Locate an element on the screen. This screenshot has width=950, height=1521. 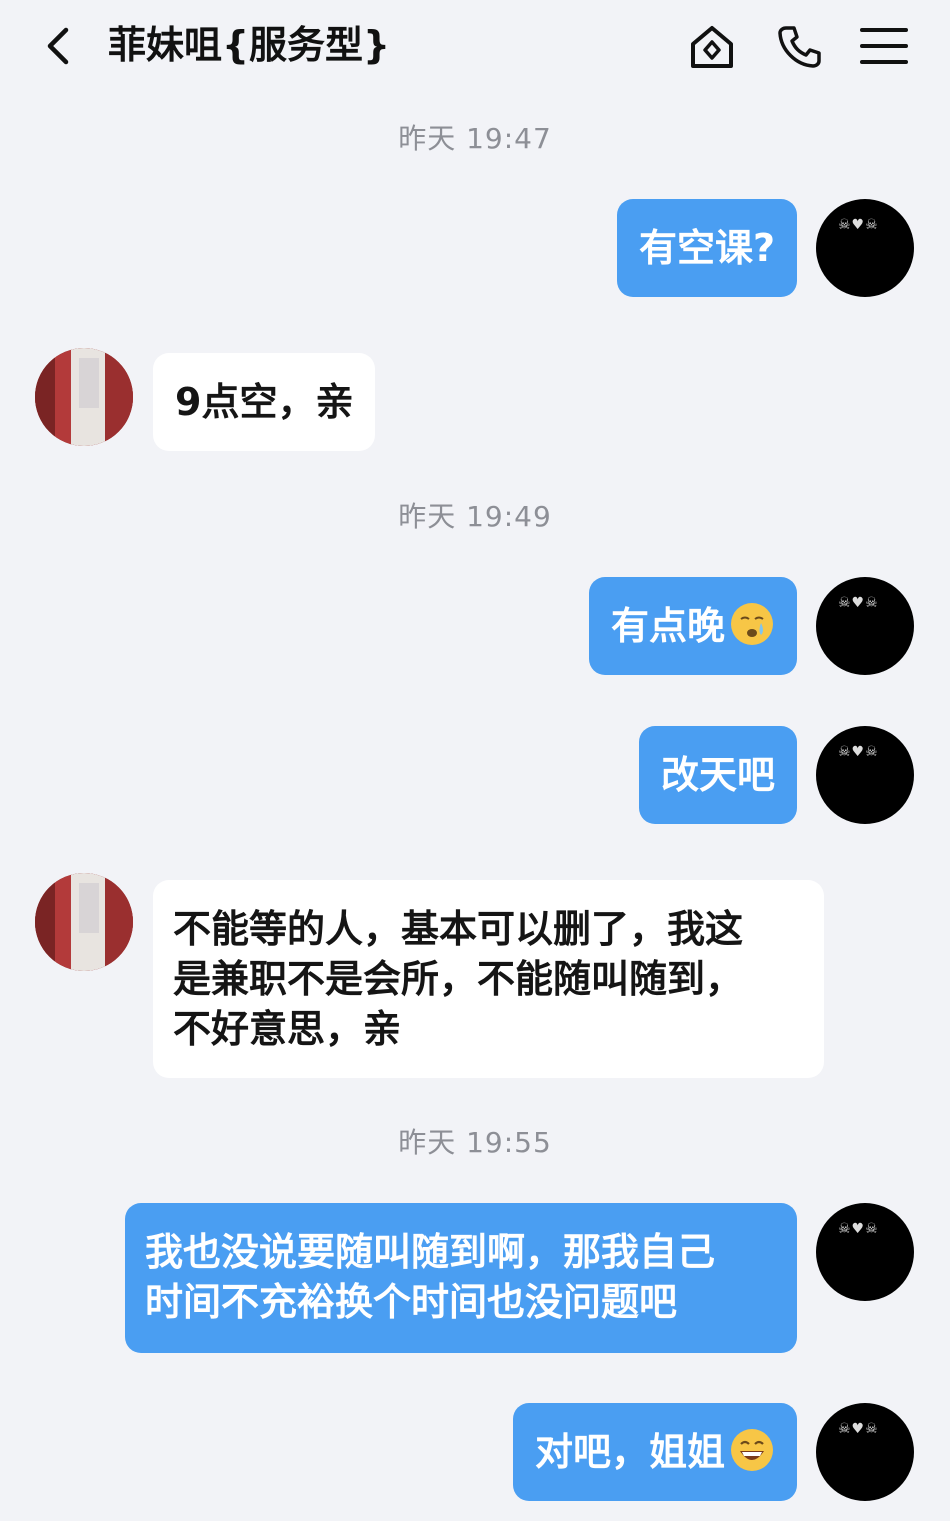
menu-button is located at coordinates (884, 46).